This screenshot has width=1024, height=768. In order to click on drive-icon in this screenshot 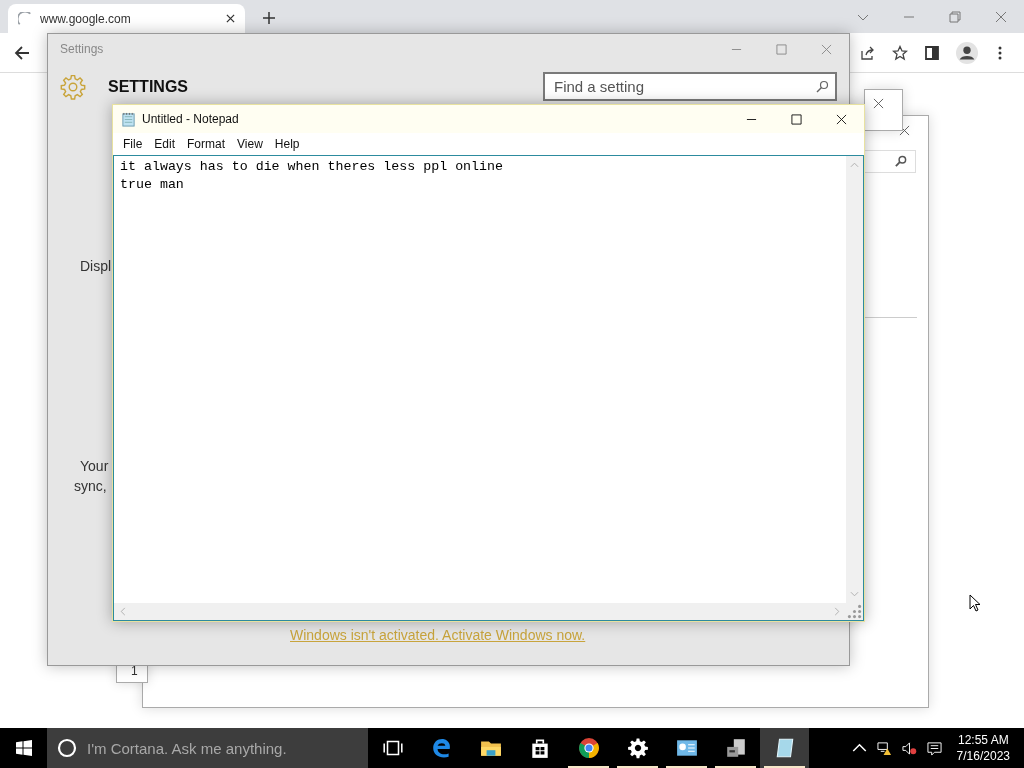, I will do `click(735, 748)`.